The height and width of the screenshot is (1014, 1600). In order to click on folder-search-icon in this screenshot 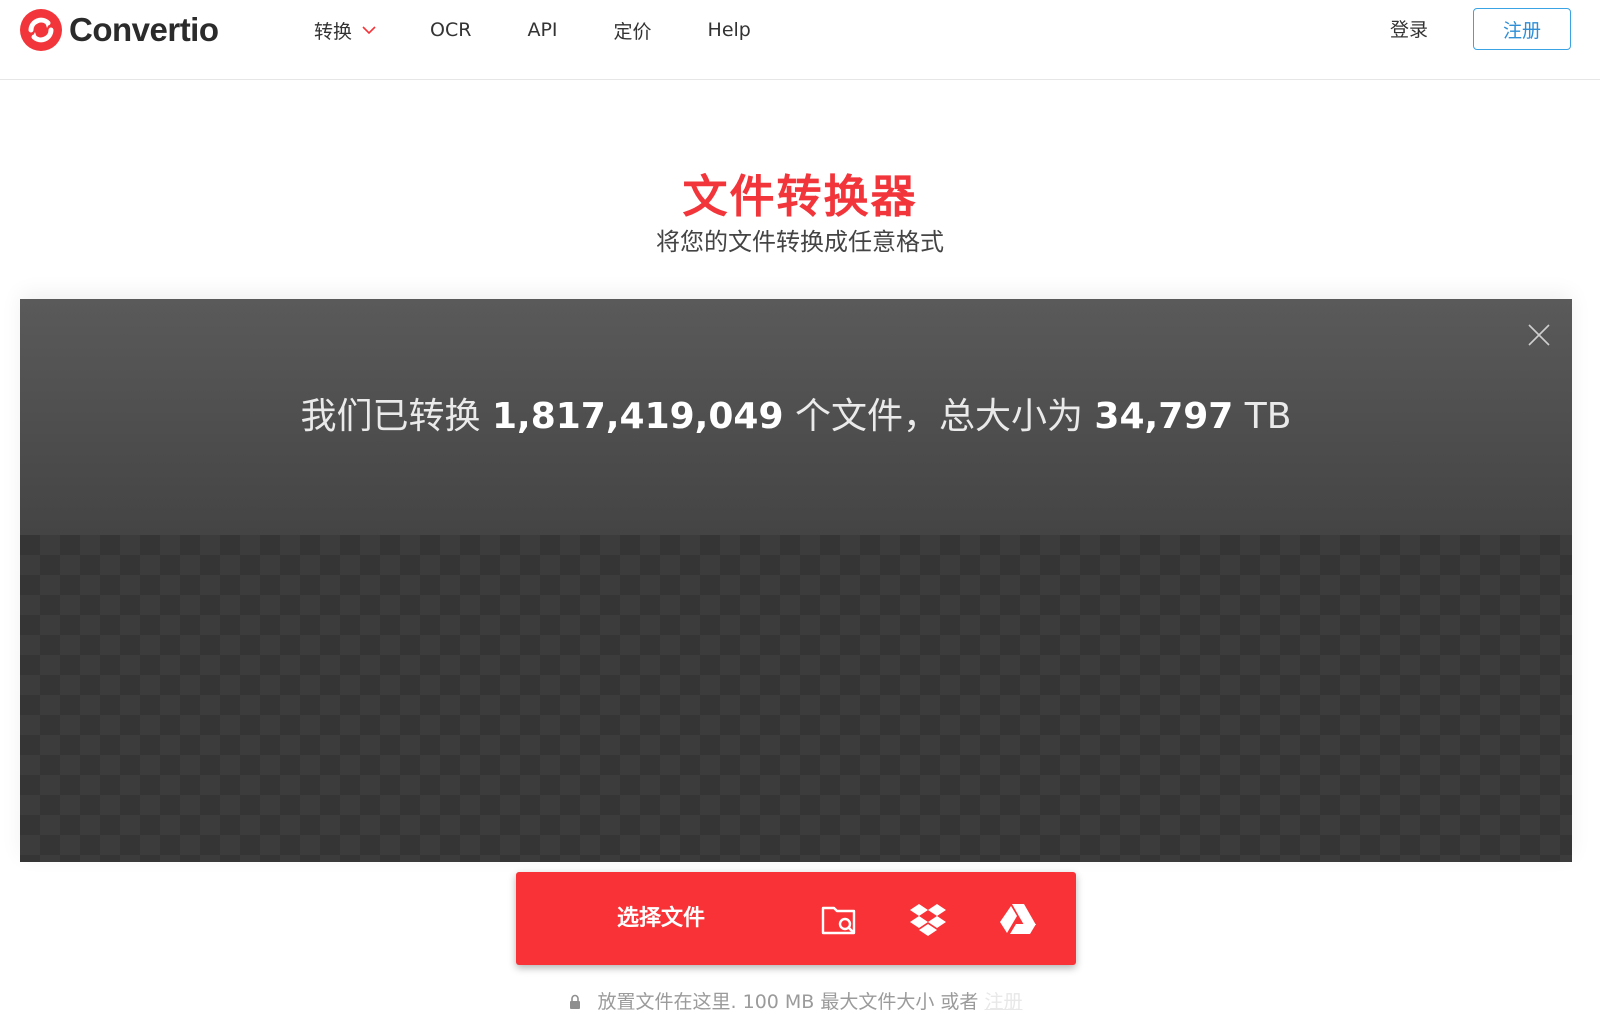, I will do `click(839, 919)`.